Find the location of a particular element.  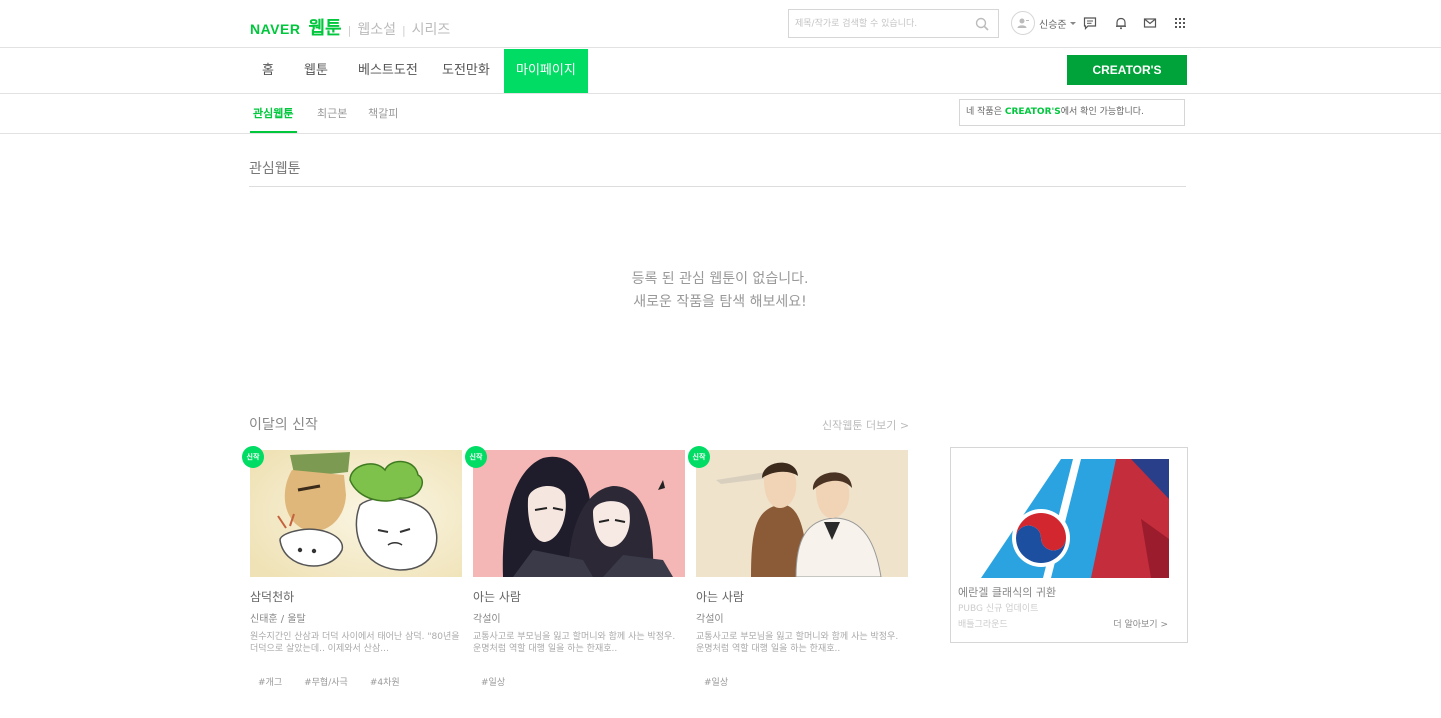

service-link-webnovel: 웹소설 is located at coordinates (376, 29).